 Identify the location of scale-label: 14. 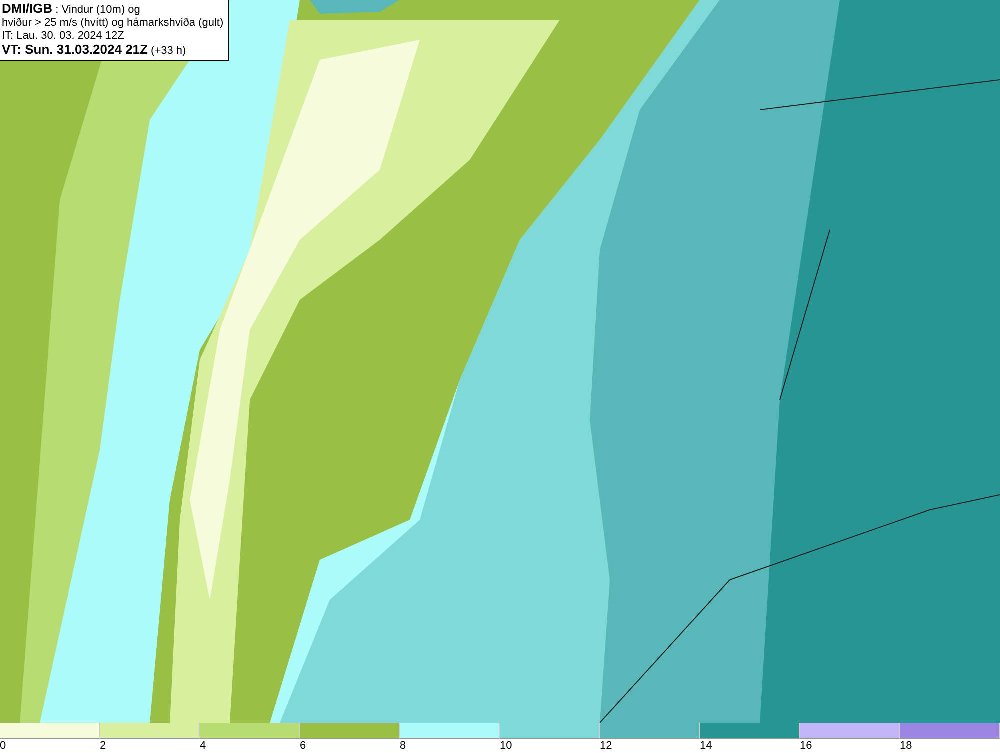
(706, 746).